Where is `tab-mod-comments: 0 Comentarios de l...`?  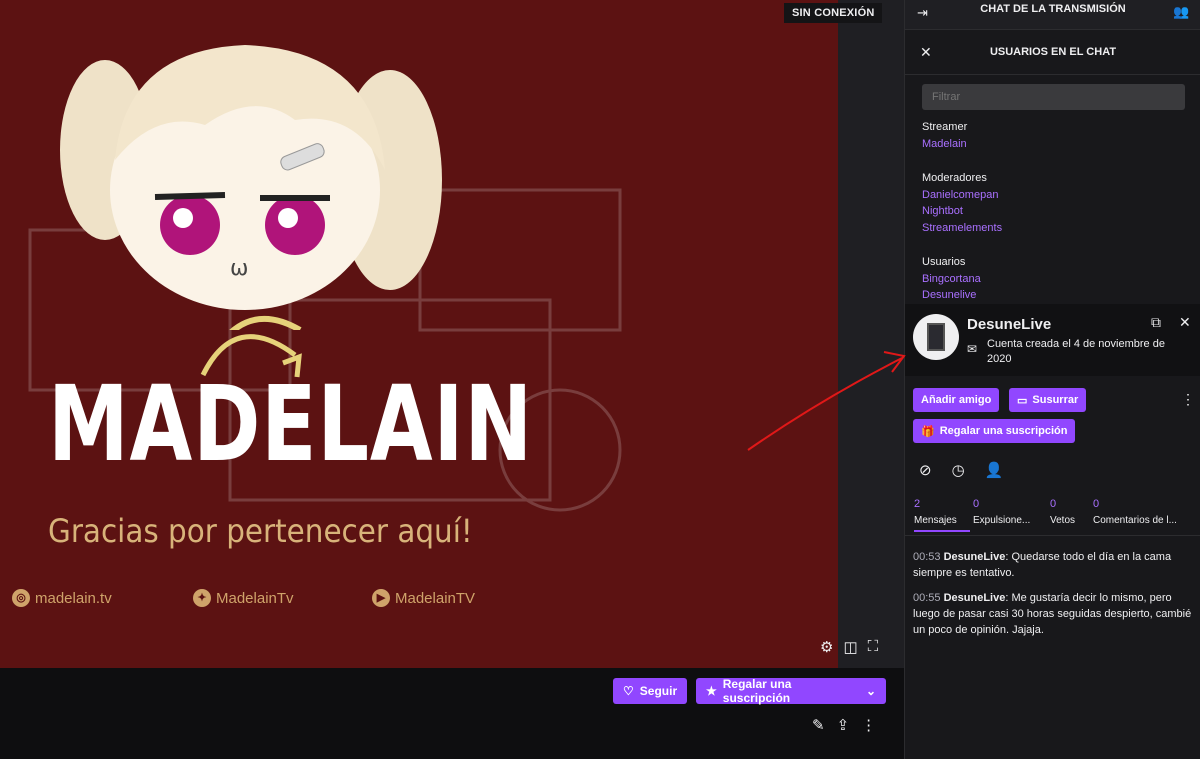
tab-mod-comments: 0 Comentarios de l... is located at coordinates (1145, 512).